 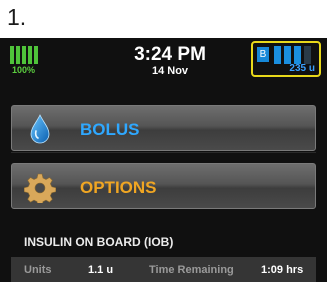 What do you see at coordinates (170, 54) in the screenshot?
I see `clock-time: 3:24 PM` at bounding box center [170, 54].